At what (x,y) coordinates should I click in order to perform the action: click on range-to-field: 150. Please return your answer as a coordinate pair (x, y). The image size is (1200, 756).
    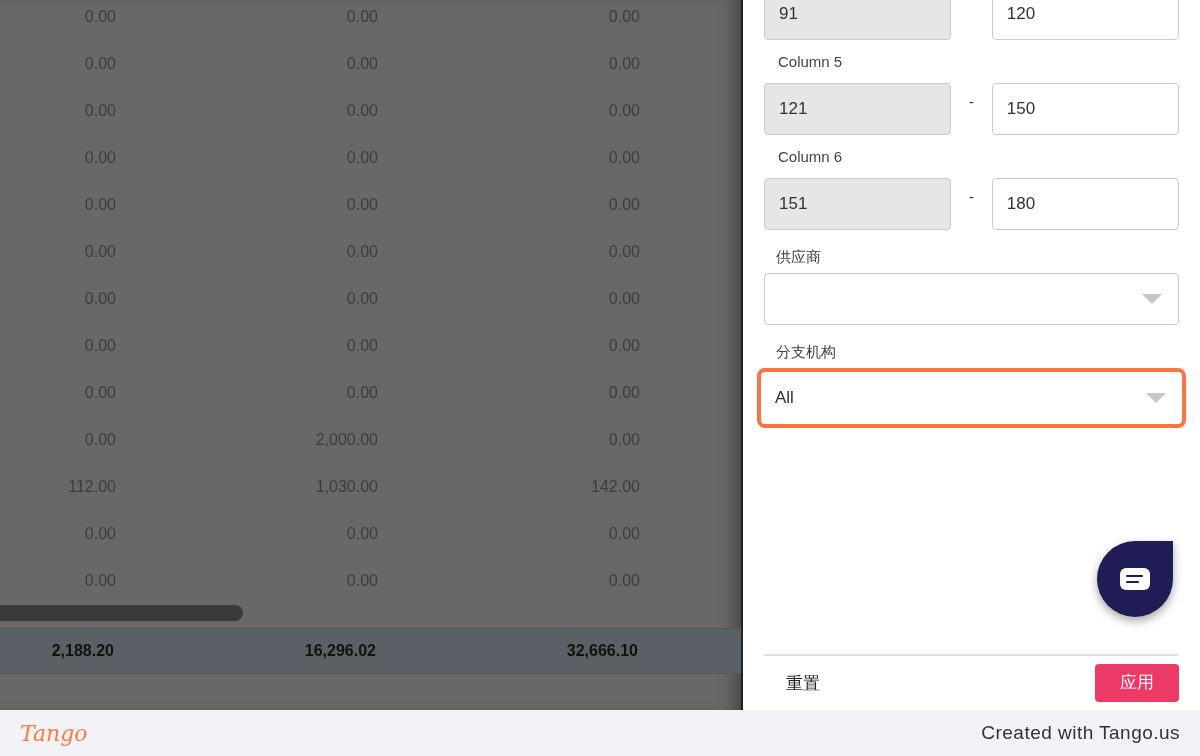
    Looking at the image, I should click on (1085, 109).